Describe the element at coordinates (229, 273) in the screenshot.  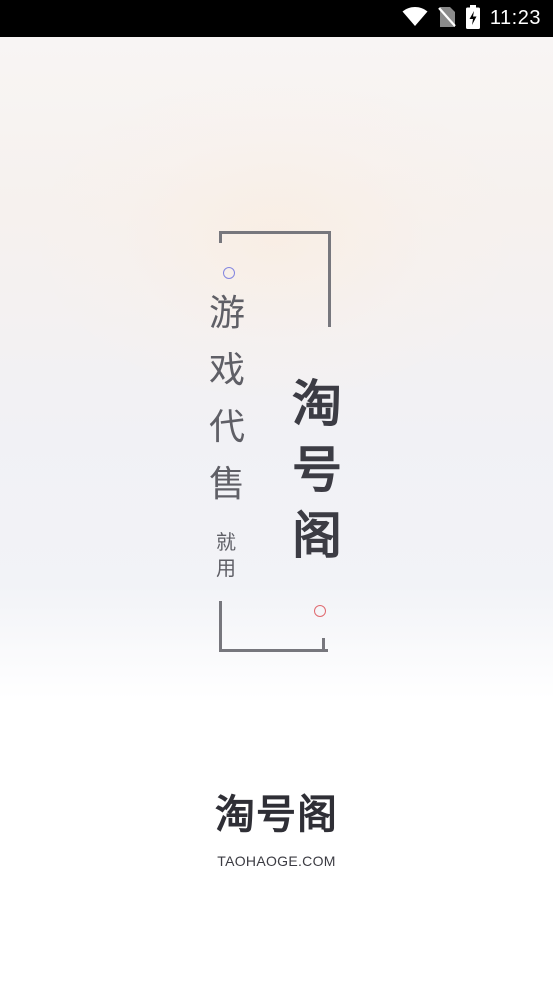
I see `blue-ring-icon` at that location.